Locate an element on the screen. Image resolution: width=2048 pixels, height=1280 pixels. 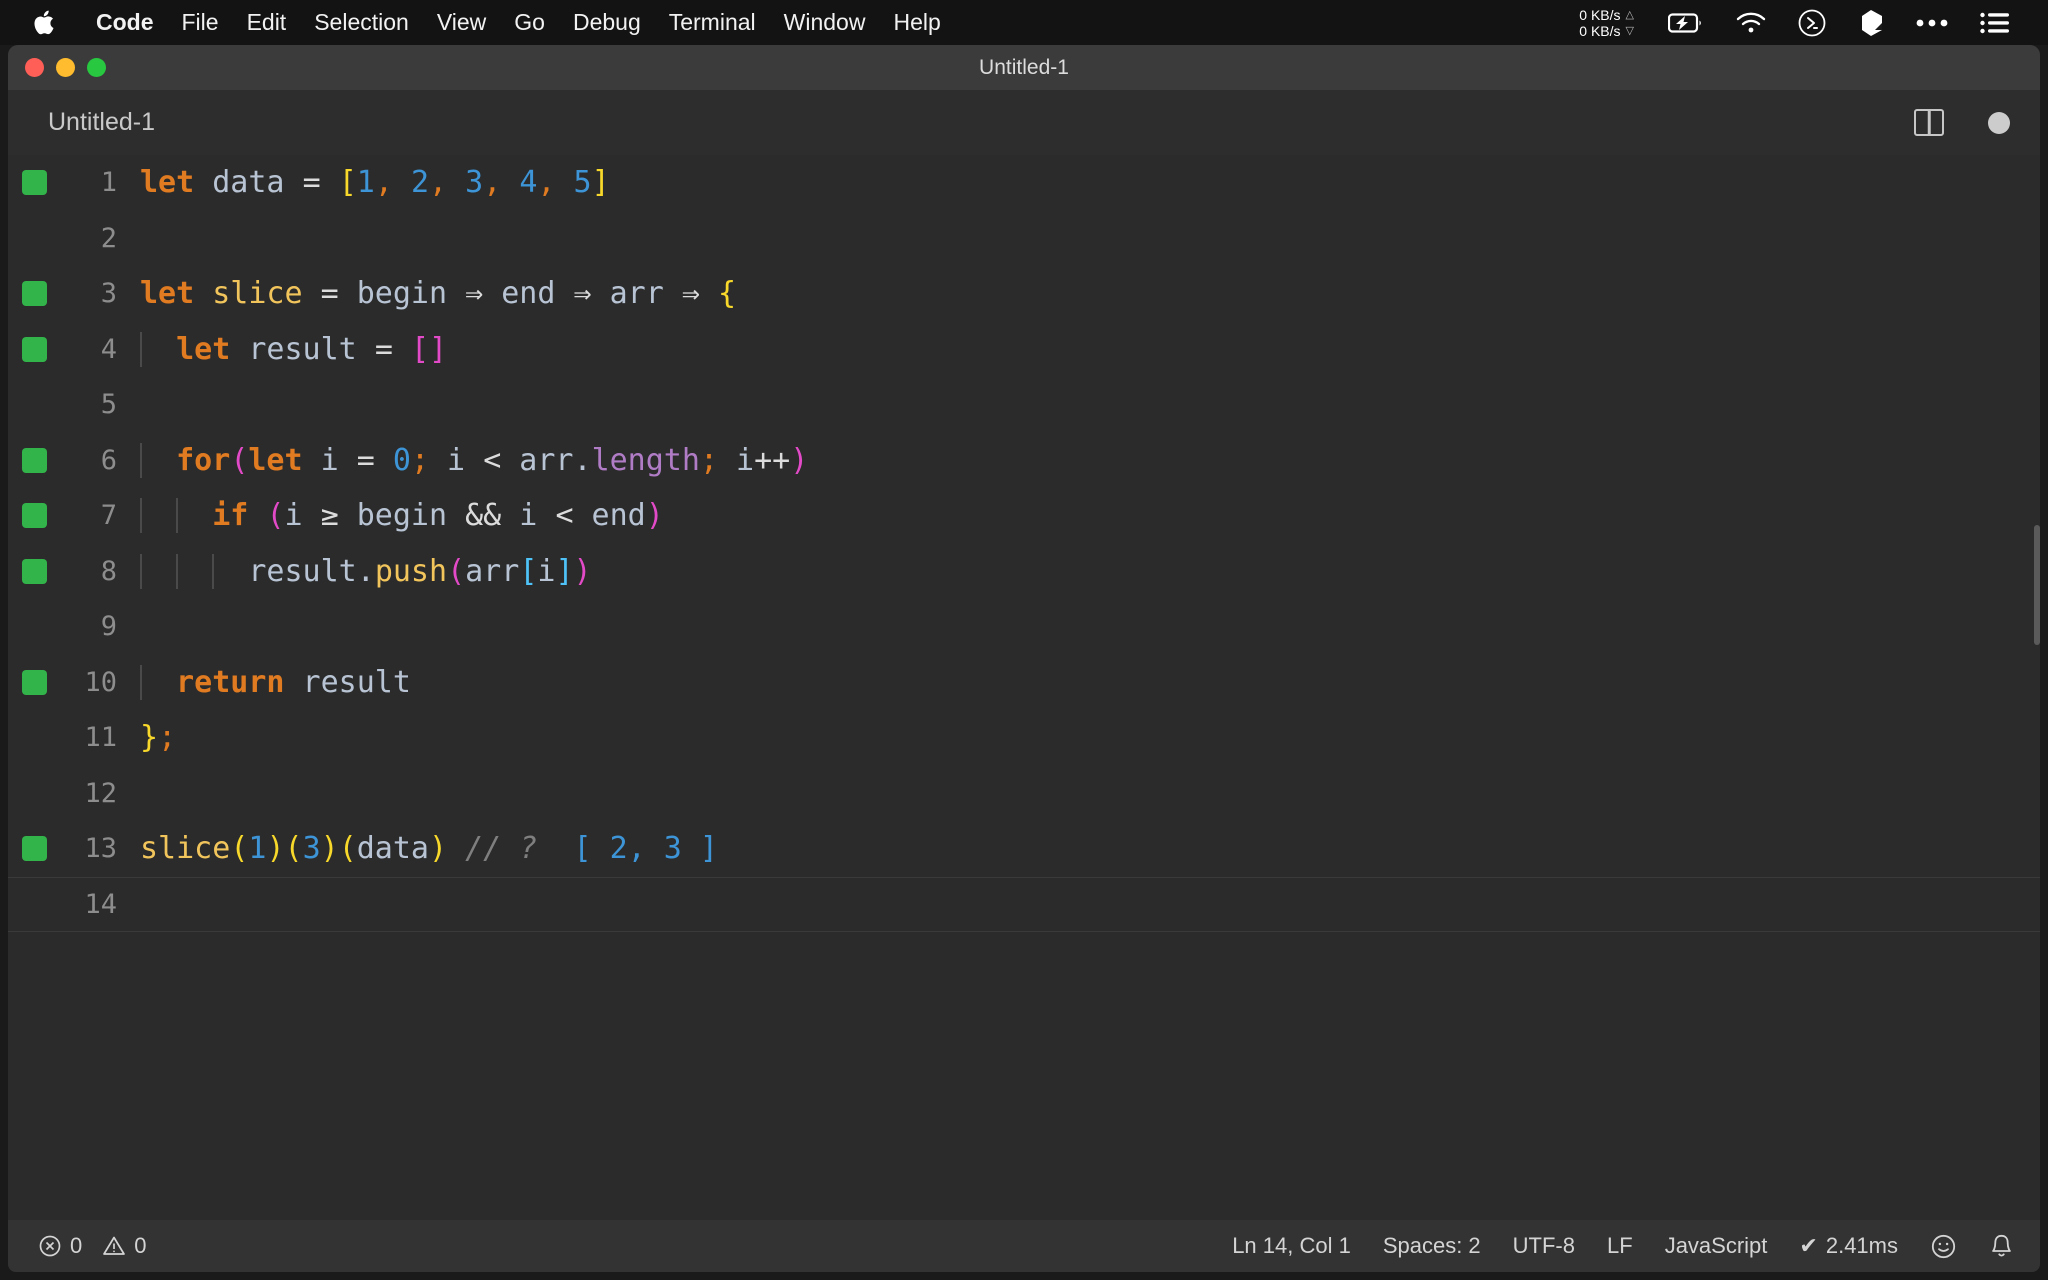
menu-item-go: Go is located at coordinates (529, 22).